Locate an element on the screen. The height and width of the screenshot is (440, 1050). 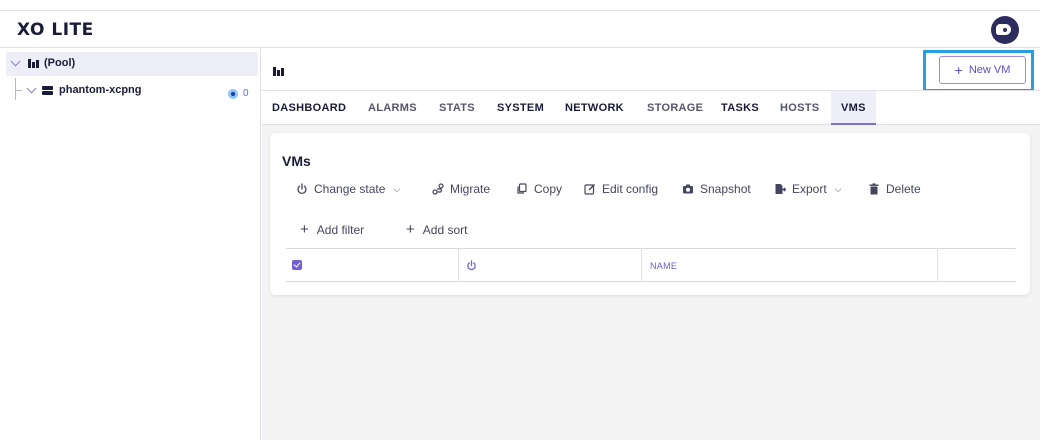
change-state-button: Change state ⌵ is located at coordinates (348, 189).